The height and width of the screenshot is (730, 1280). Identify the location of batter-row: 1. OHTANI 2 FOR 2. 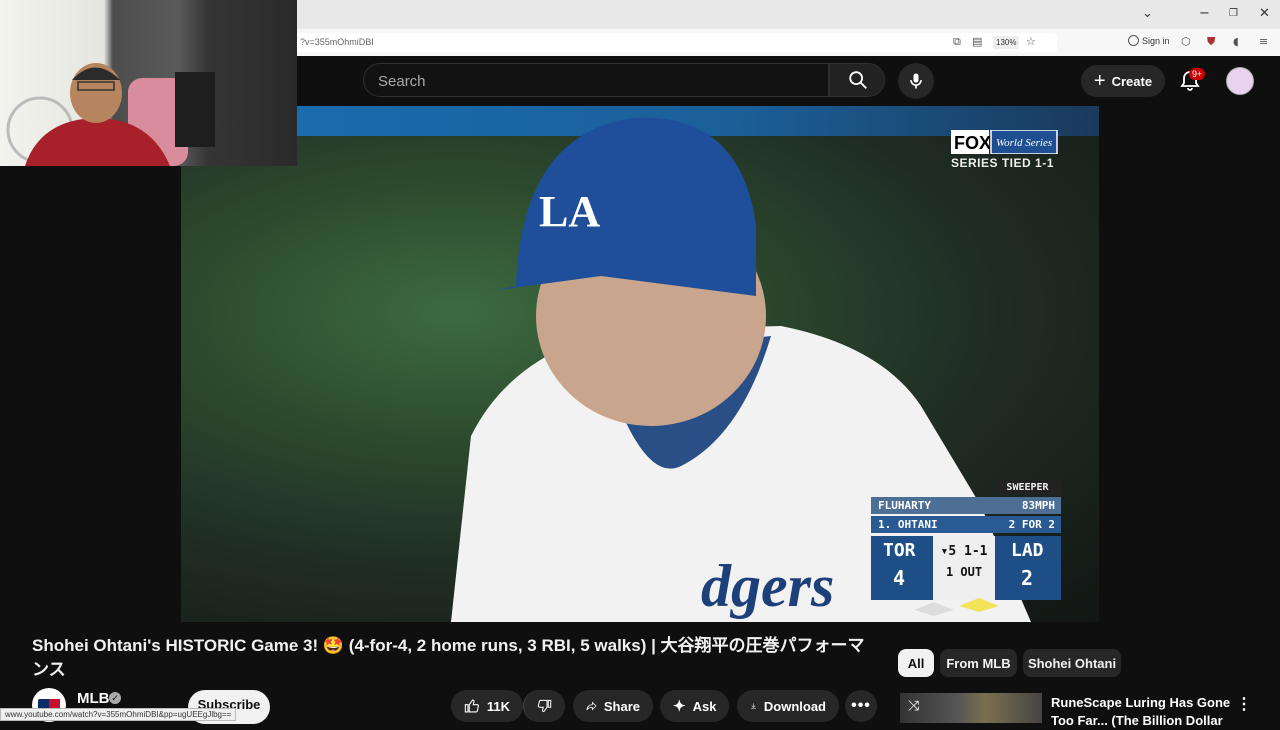
(966, 524).